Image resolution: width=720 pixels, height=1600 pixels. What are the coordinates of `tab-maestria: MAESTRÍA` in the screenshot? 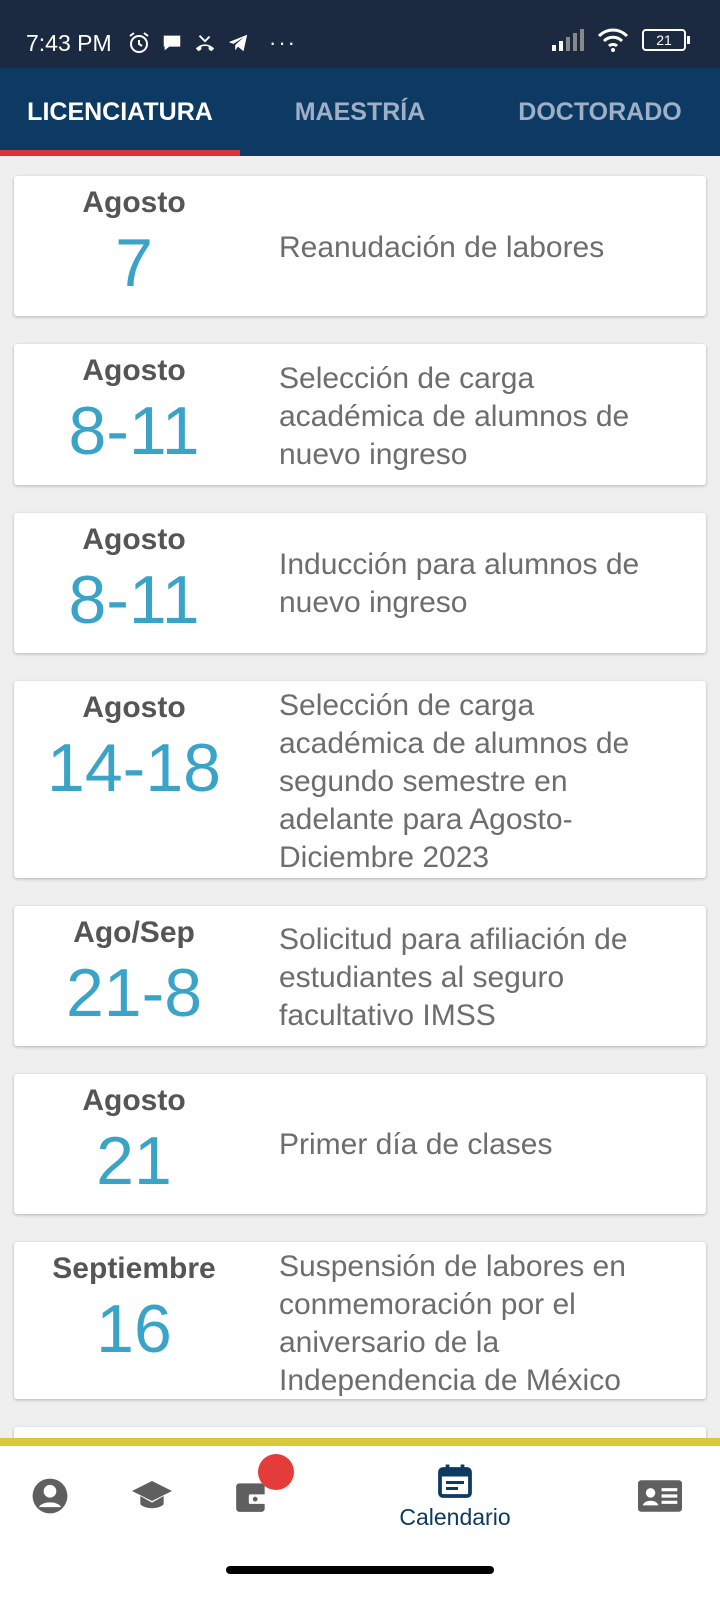 It's located at (360, 112).